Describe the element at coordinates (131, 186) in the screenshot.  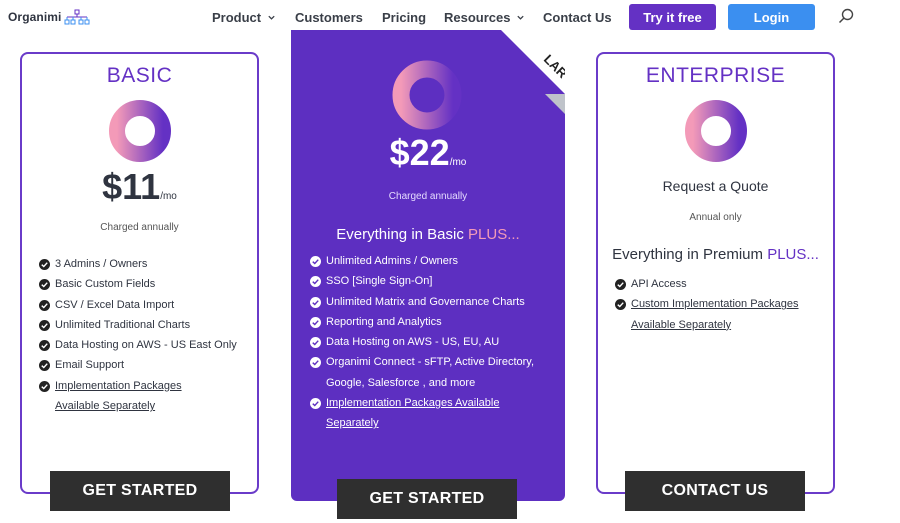
I see `price-amount: $11` at that location.